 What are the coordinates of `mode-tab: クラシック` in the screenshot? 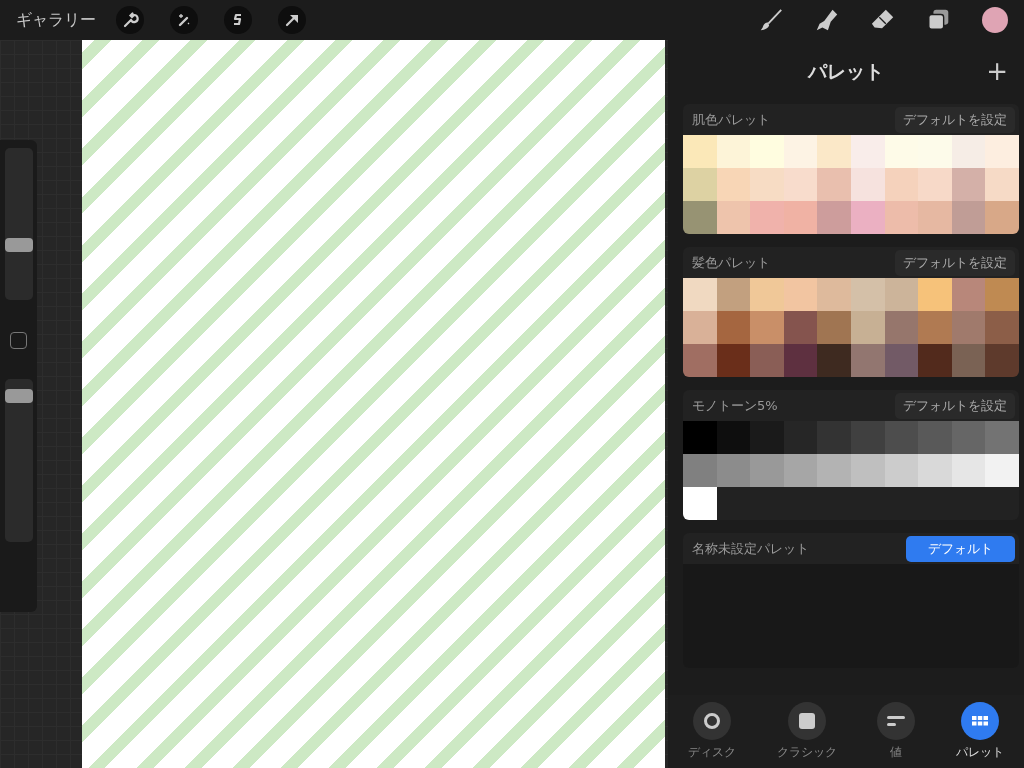 It's located at (806, 731).